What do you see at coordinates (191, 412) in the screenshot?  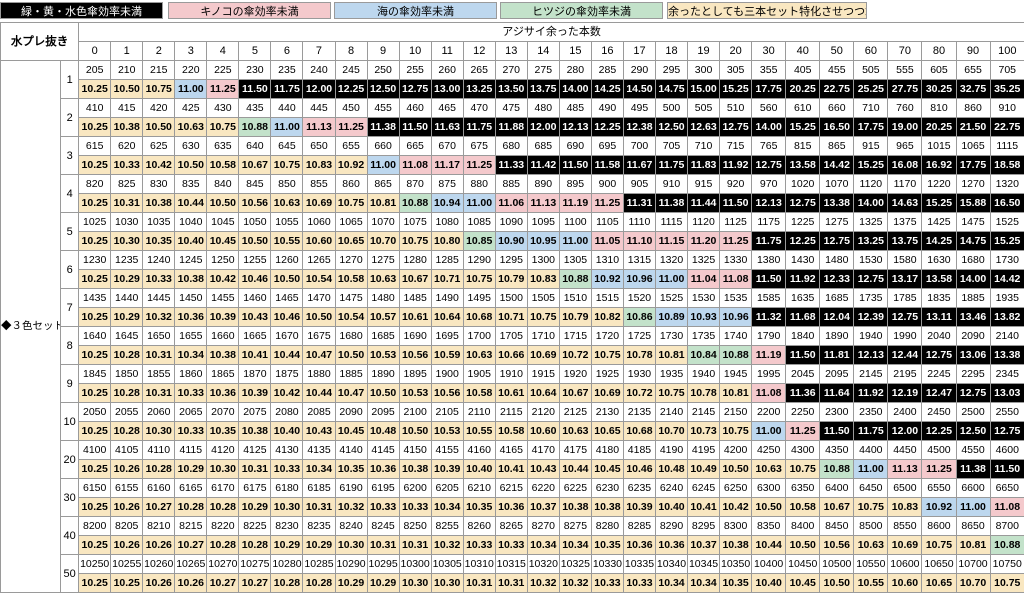 I see `price-cell: 2065` at bounding box center [191, 412].